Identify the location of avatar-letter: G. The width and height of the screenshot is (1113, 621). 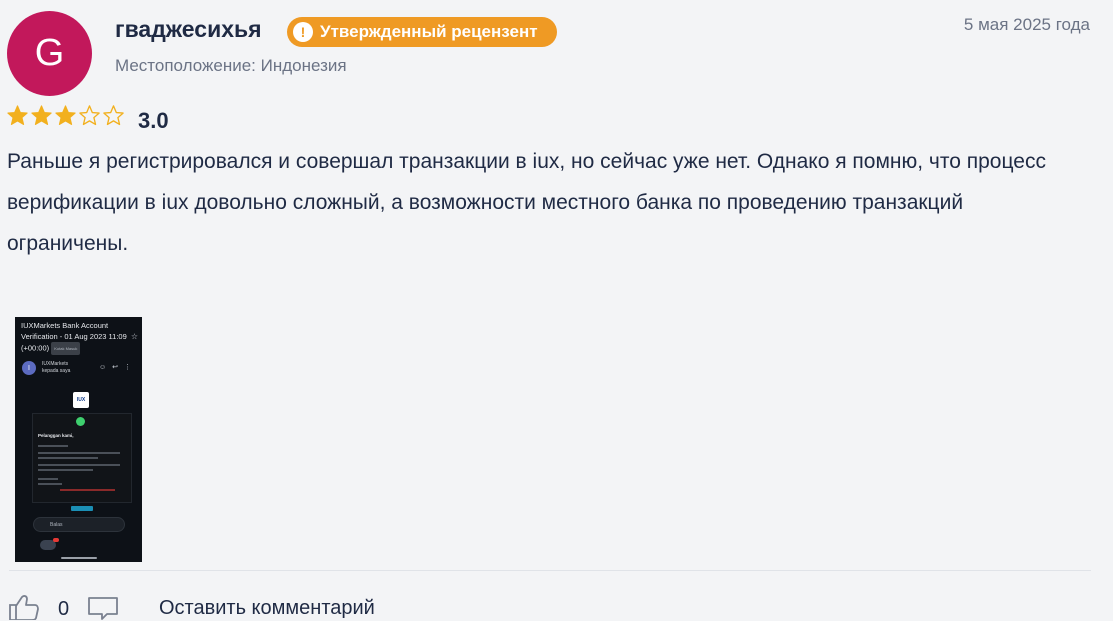
(49, 53).